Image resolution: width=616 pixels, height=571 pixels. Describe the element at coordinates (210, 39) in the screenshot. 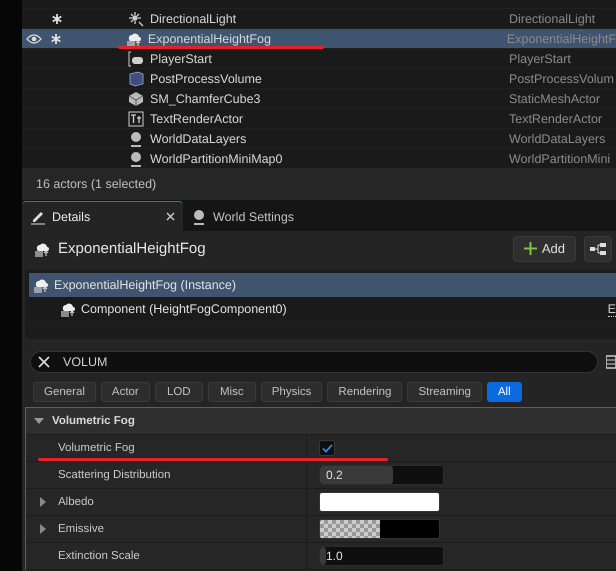

I see `actor-name: ExponentialHeightFog` at that location.